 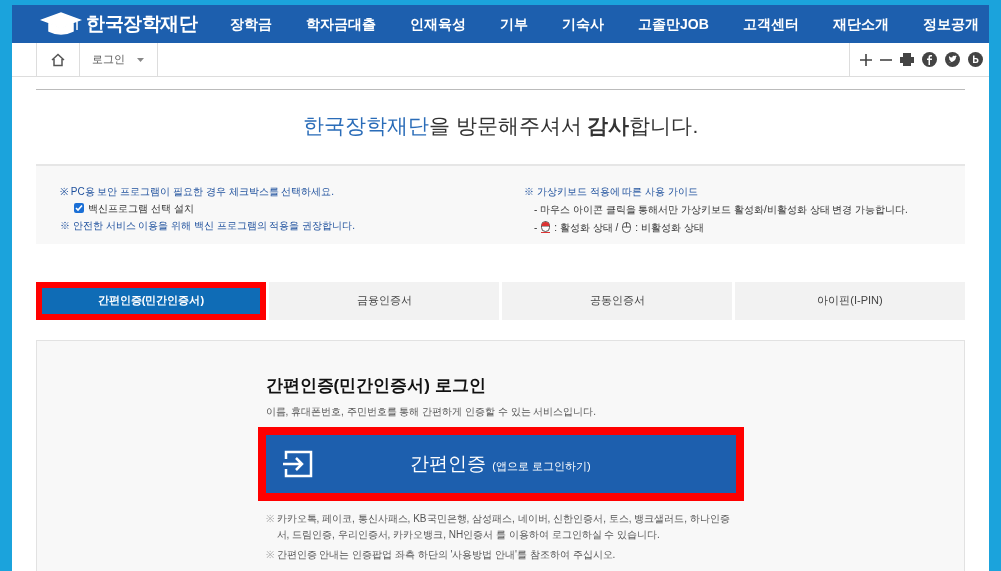 I want to click on nav-link: 고객센터, so click(x=770, y=24).